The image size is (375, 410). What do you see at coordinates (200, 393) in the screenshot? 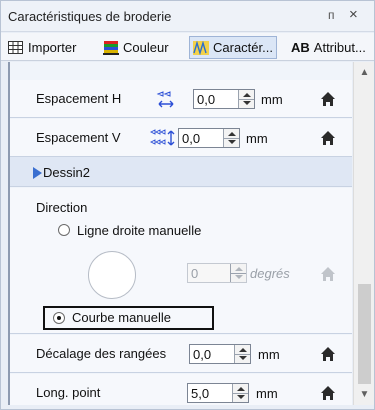
I see `long-point-value: 5,0` at bounding box center [200, 393].